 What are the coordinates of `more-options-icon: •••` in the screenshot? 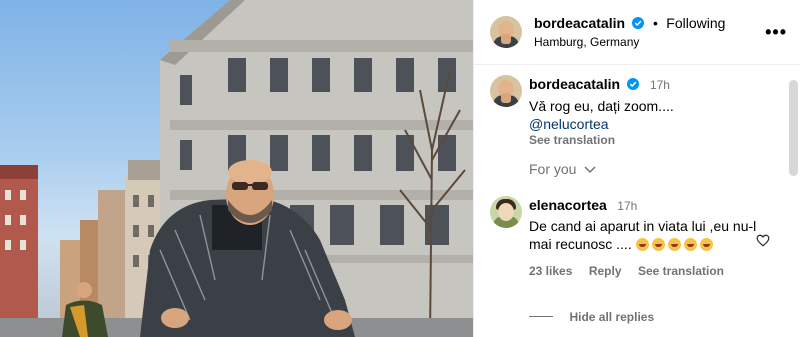 It's located at (776, 32).